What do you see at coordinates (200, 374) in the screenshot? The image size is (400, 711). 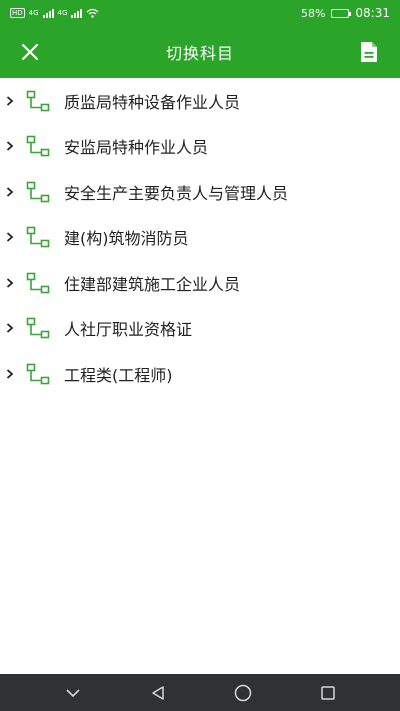 I see `category-item: 工程类(工程师)` at bounding box center [200, 374].